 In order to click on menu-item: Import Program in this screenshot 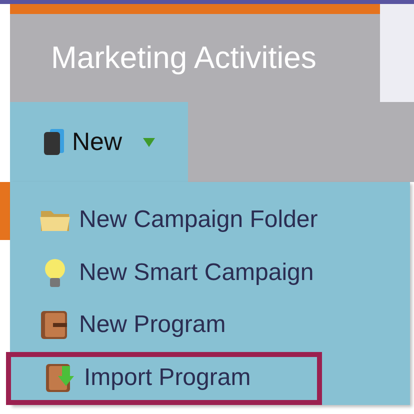, I will do `click(164, 378)`.